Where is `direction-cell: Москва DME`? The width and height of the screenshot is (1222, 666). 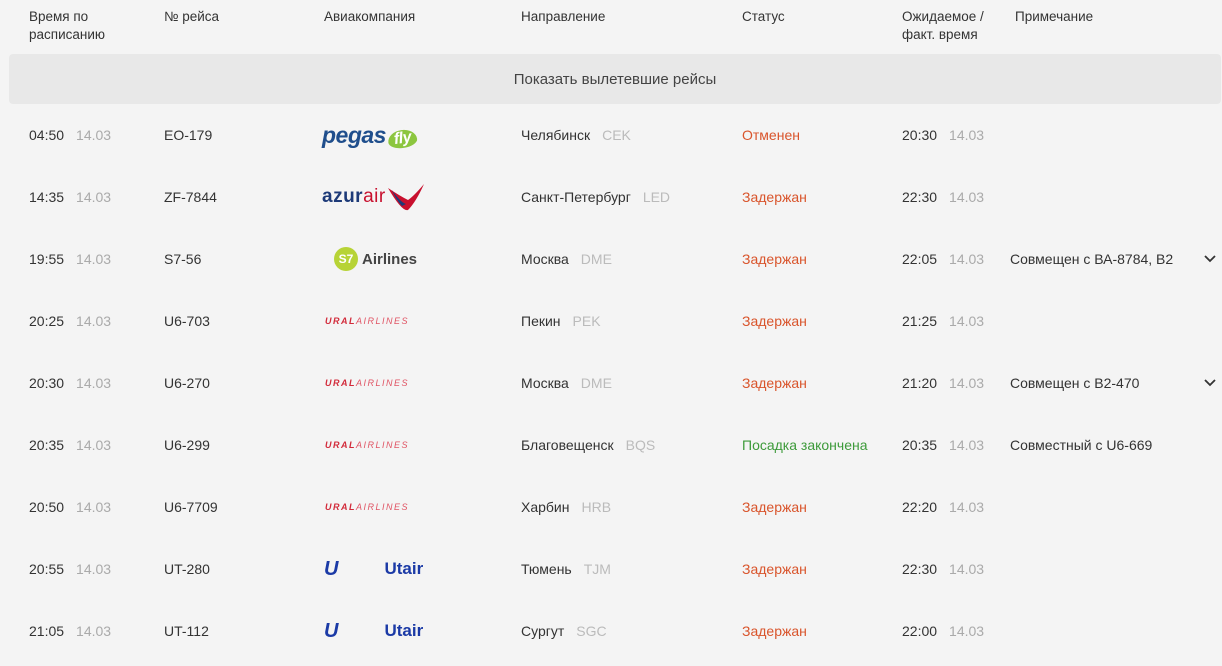 direction-cell: Москва DME is located at coordinates (566, 383).